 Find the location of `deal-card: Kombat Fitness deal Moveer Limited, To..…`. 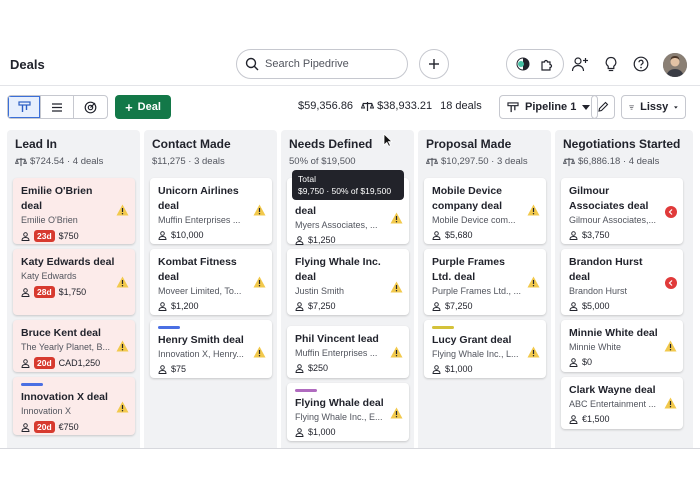

deal-card: Kombat Fitness deal Moveer Limited, To..… is located at coordinates (211, 282).